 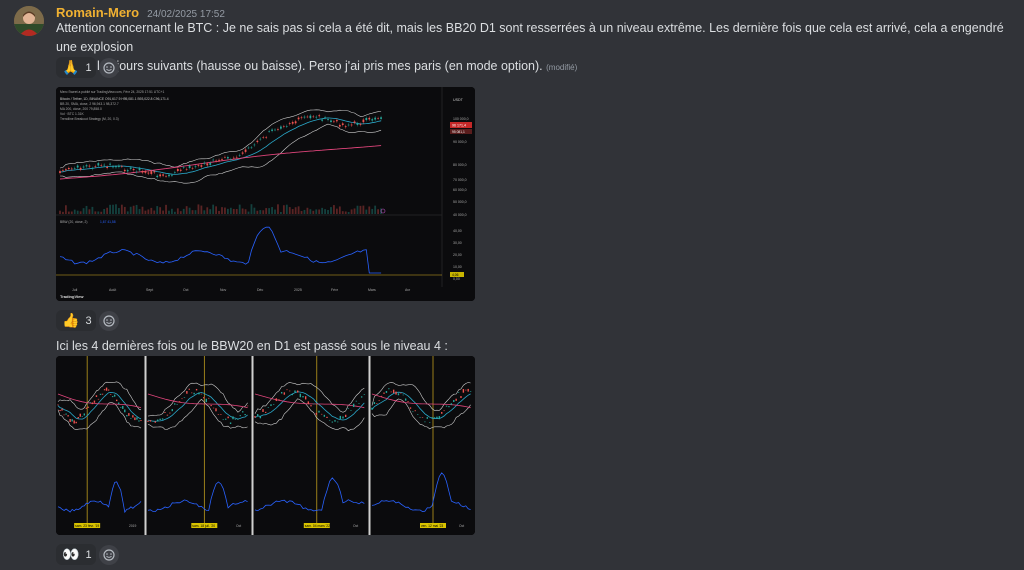 What do you see at coordinates (335, 290) in the screenshot?
I see `month-tick: Févr` at bounding box center [335, 290].